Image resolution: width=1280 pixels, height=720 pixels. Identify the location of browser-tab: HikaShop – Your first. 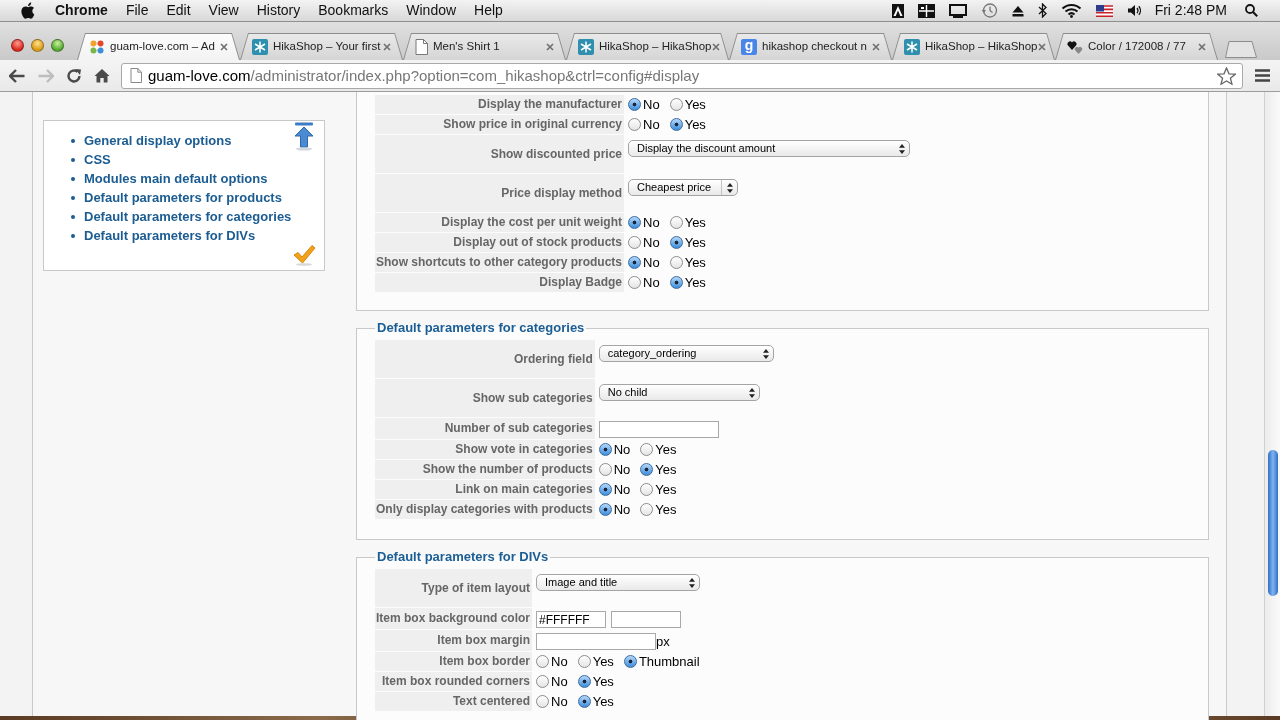
(321, 46).